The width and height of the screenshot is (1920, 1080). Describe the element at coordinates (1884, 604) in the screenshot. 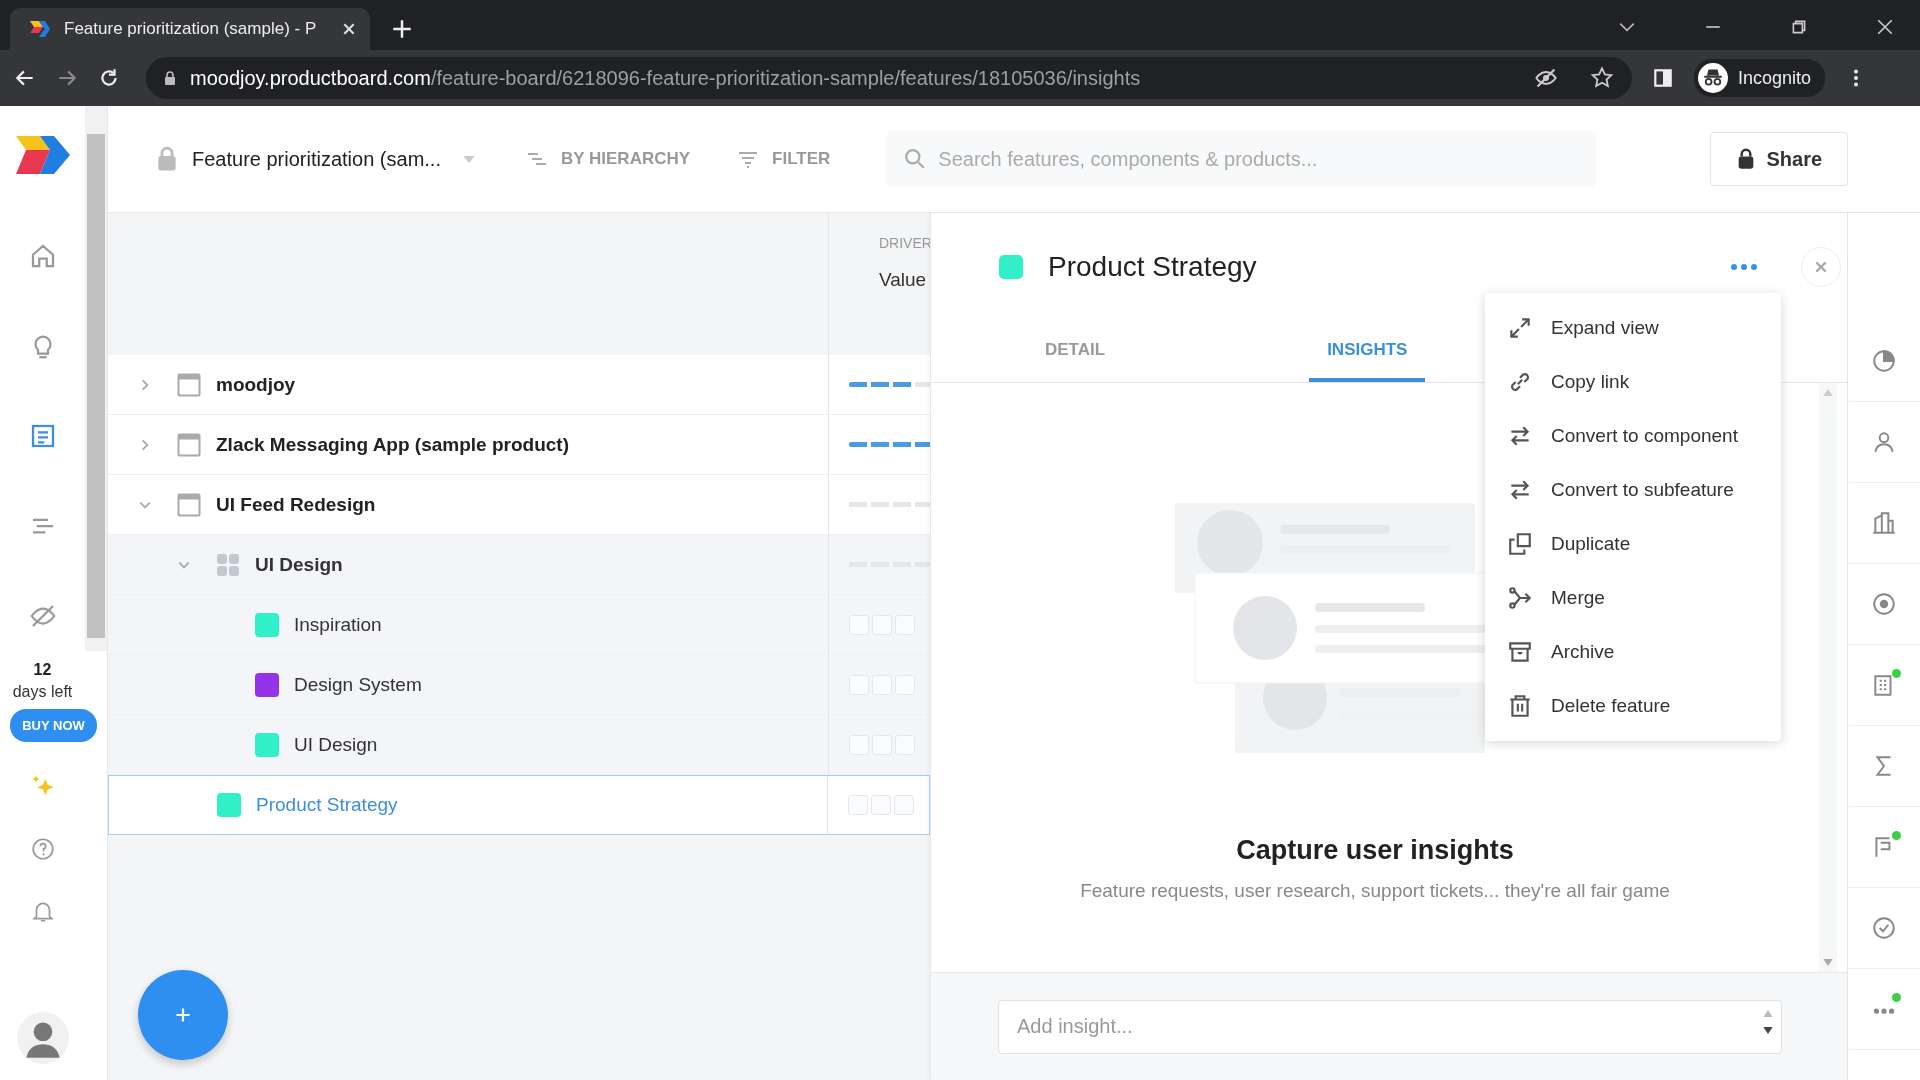

I see `target-icon` at that location.